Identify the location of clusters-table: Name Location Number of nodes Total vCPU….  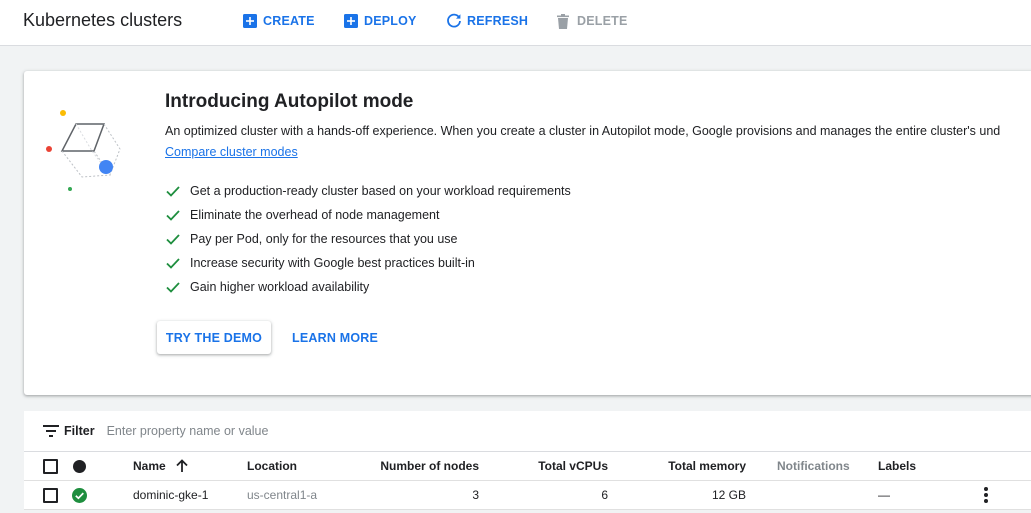
(527, 481).